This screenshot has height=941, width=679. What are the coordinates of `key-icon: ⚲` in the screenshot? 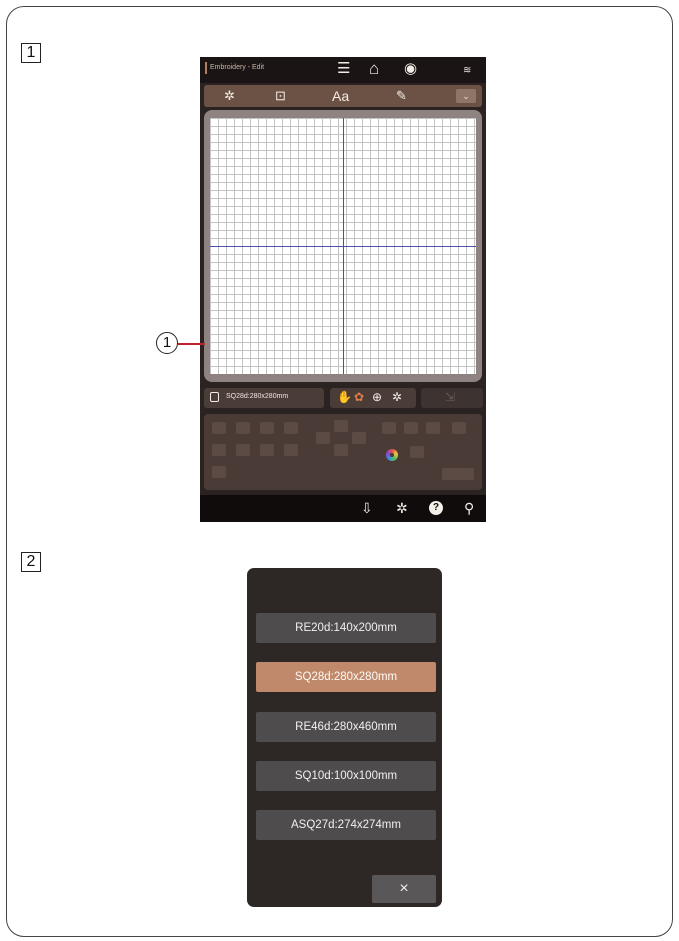 It's located at (469, 508).